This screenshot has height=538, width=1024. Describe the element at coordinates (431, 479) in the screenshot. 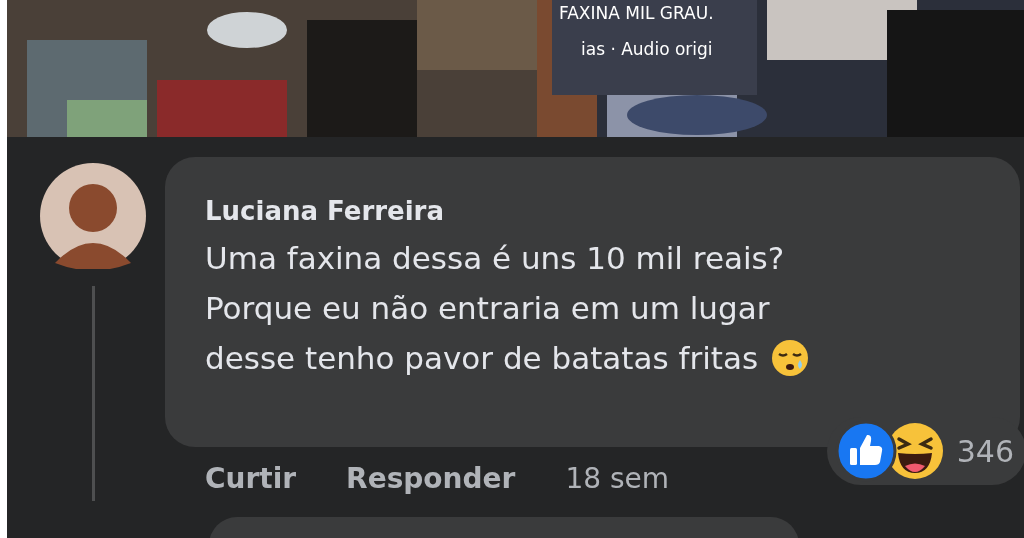

I see `comment-action-link: Responder` at that location.